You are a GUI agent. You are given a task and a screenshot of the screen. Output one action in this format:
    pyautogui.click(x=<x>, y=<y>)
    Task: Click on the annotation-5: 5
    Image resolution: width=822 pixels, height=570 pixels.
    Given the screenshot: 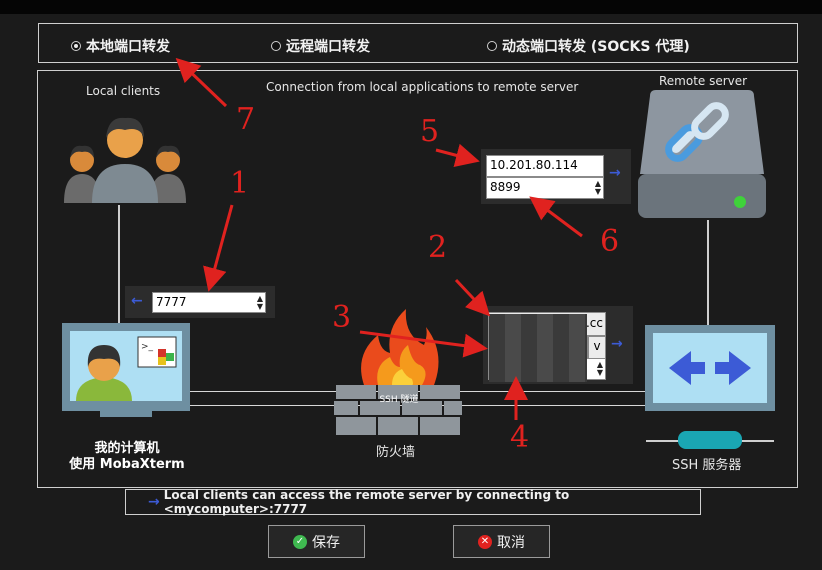 What is the action you would take?
    pyautogui.click(x=430, y=131)
    